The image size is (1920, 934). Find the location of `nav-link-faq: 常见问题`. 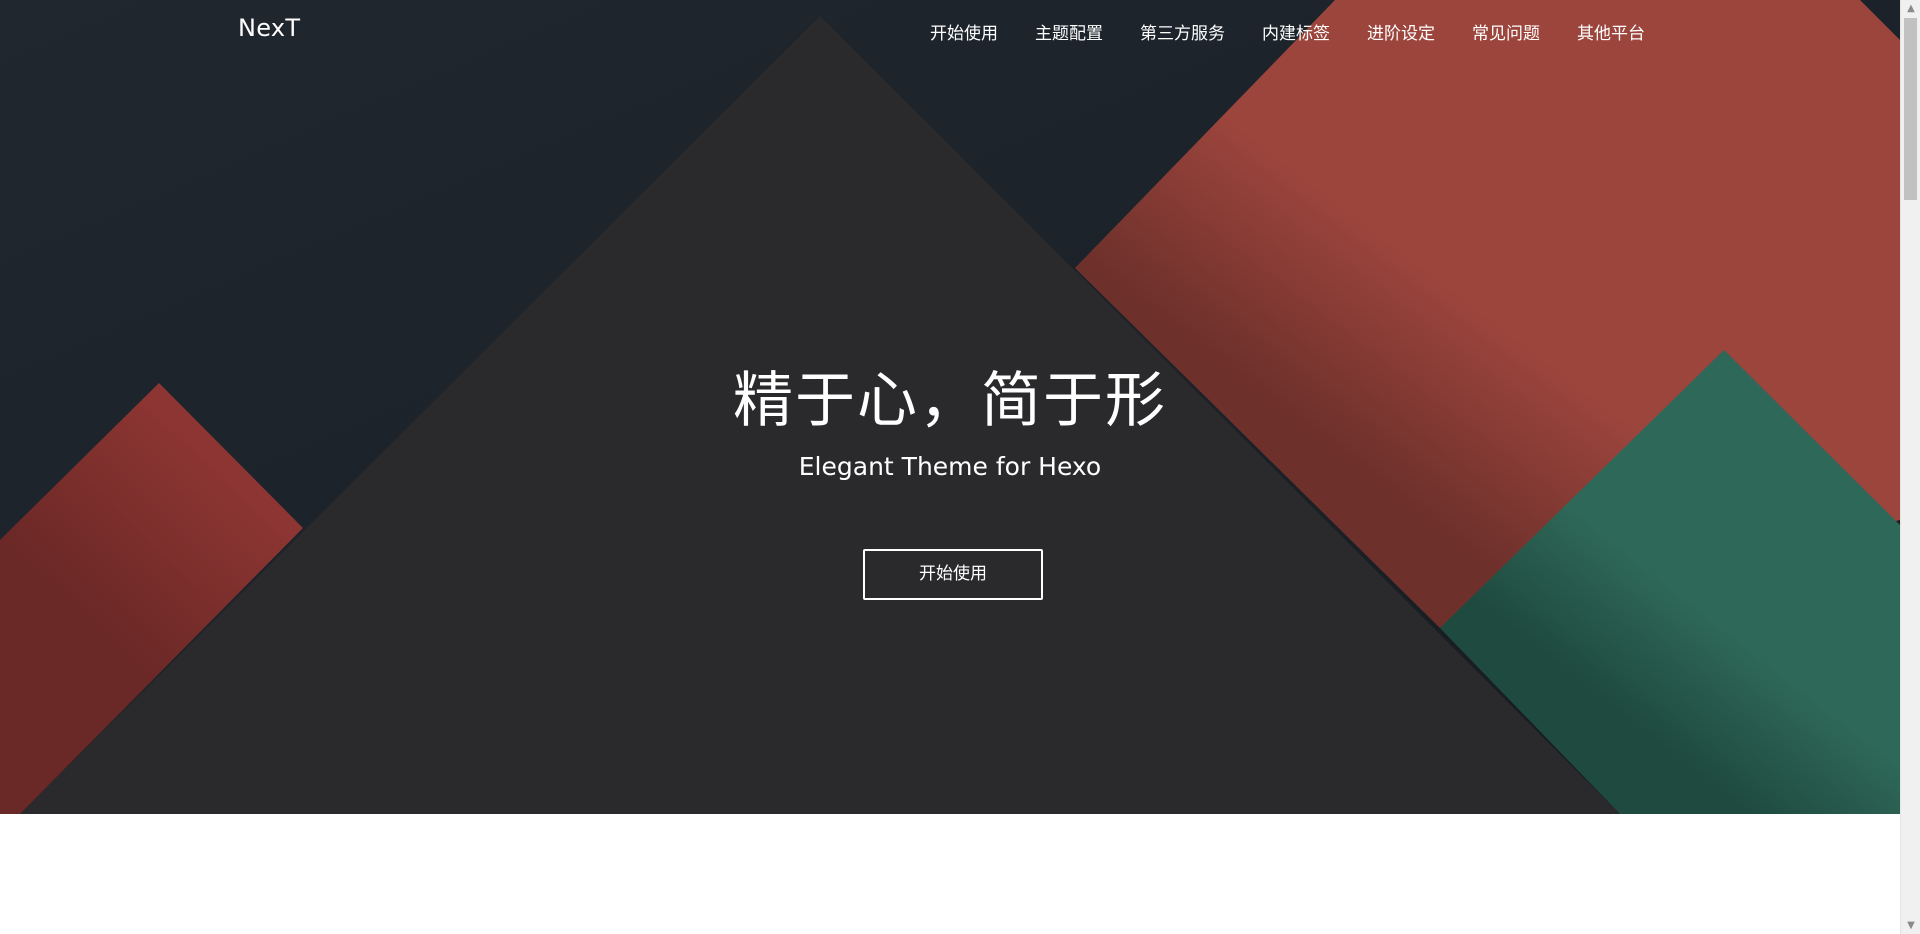

nav-link-faq: 常见问题 is located at coordinates (1506, 34).